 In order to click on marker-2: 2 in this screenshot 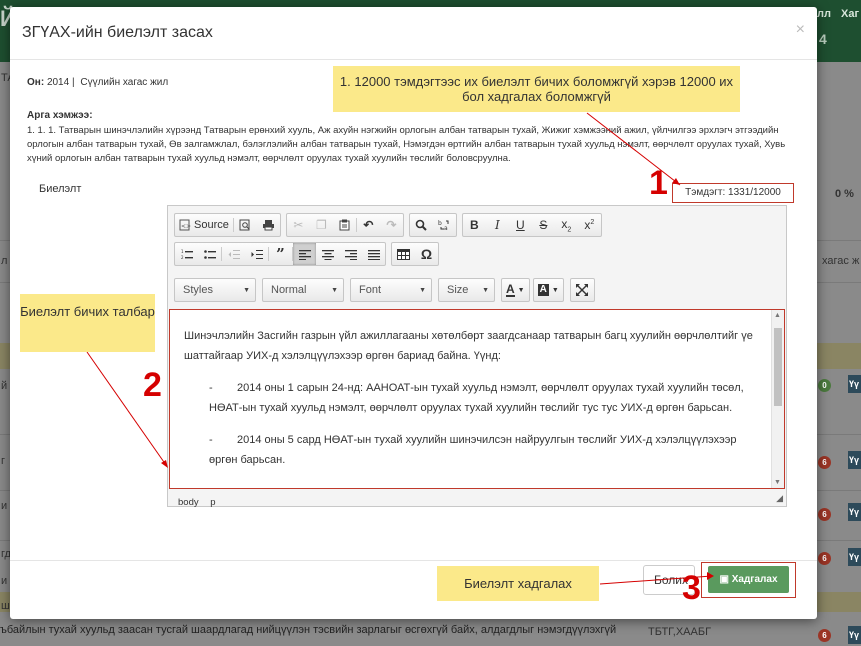, I will do `click(152, 385)`.